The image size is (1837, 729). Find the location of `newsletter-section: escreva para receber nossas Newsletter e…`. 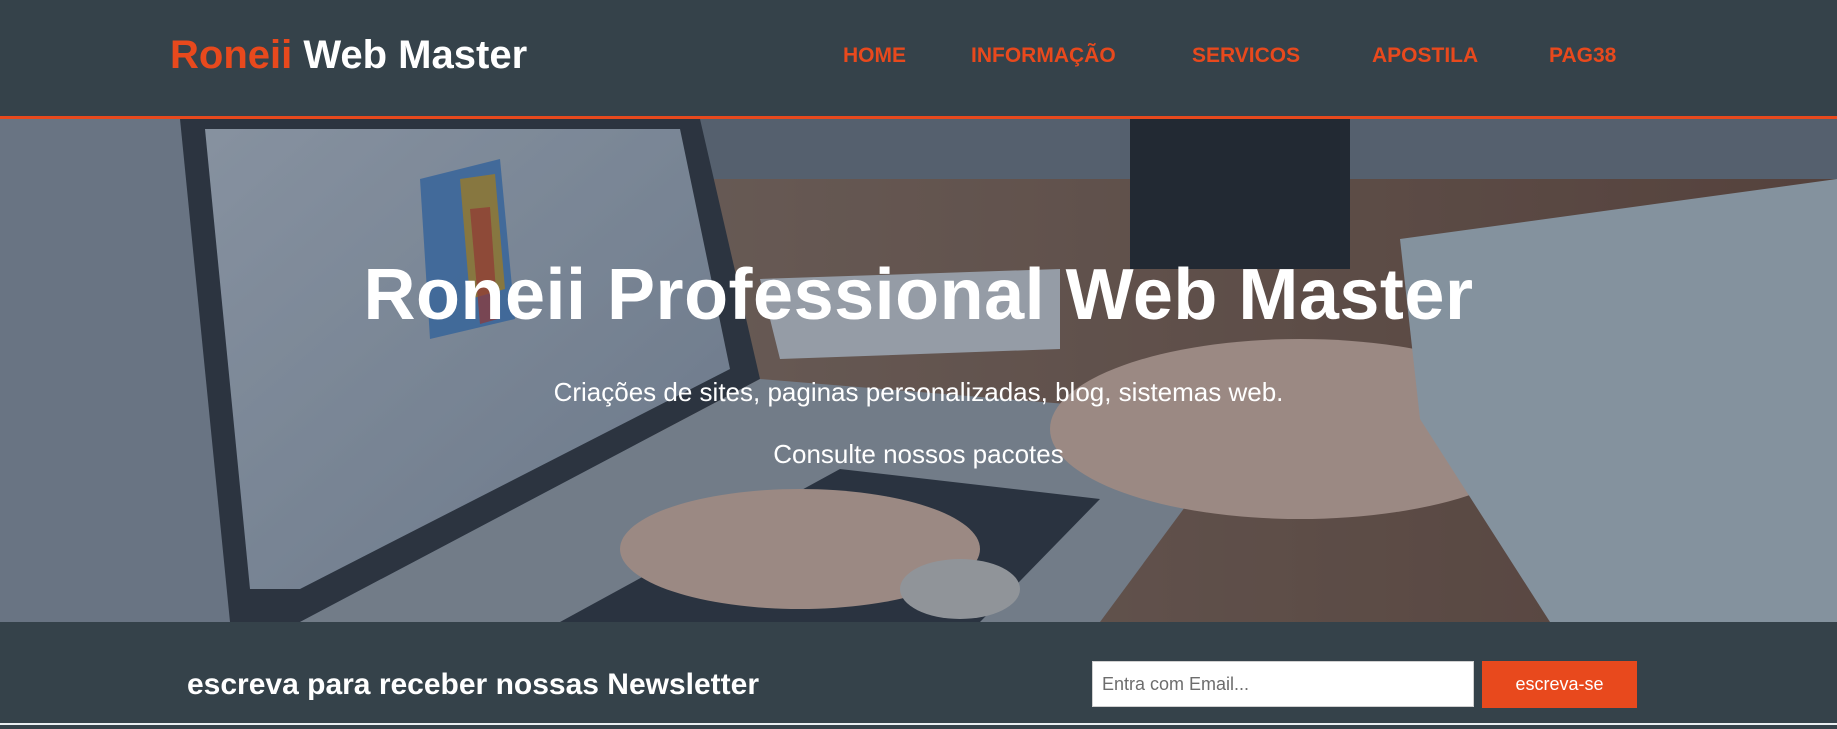

newsletter-section: escreva para receber nossas Newsletter e… is located at coordinates (918, 675).